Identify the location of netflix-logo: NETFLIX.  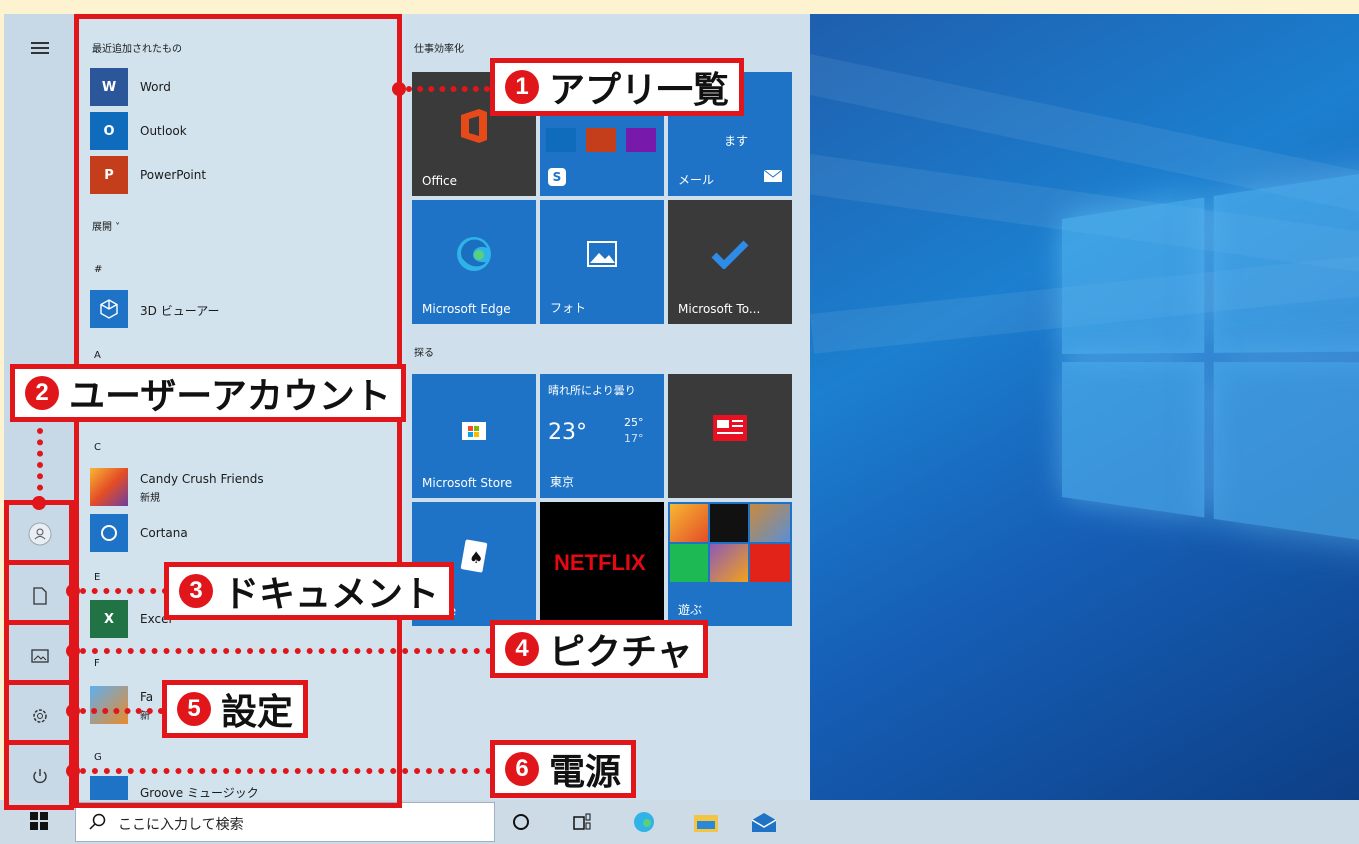
(600, 562).